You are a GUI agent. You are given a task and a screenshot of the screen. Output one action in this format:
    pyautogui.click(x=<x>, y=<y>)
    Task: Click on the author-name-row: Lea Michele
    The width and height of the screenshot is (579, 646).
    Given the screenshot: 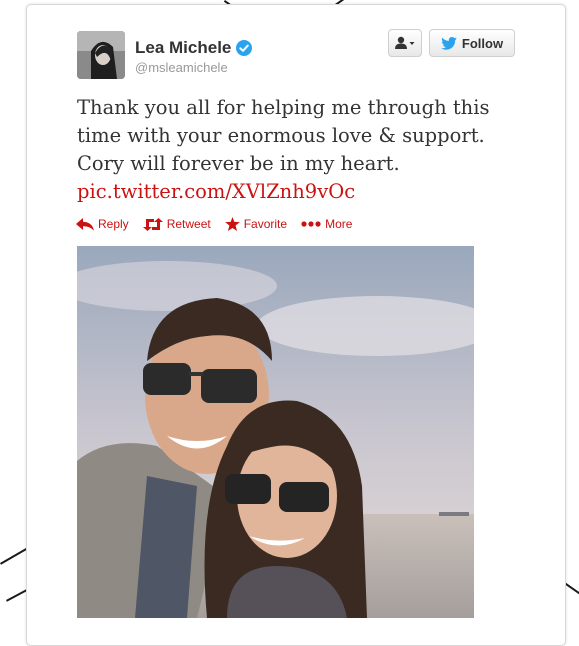 What is the action you would take?
    pyautogui.click(x=194, y=48)
    